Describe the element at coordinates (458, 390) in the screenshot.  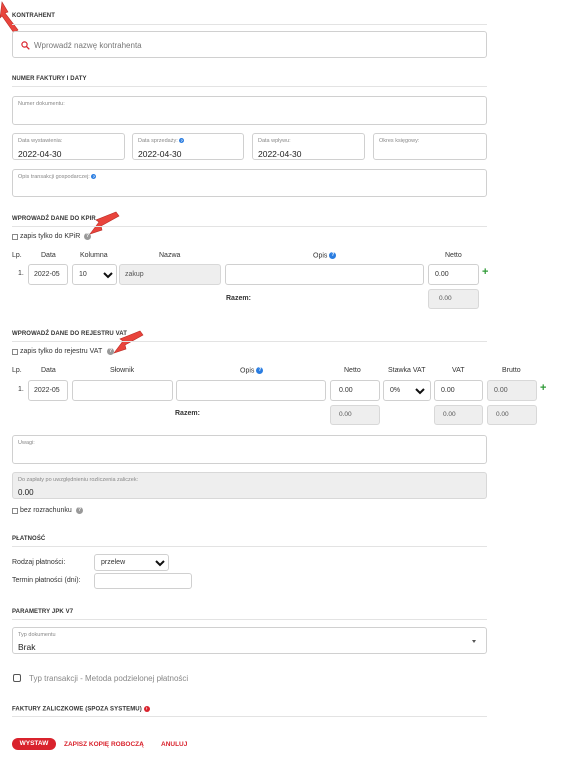
I see `vat-vat-input: 0.00` at that location.